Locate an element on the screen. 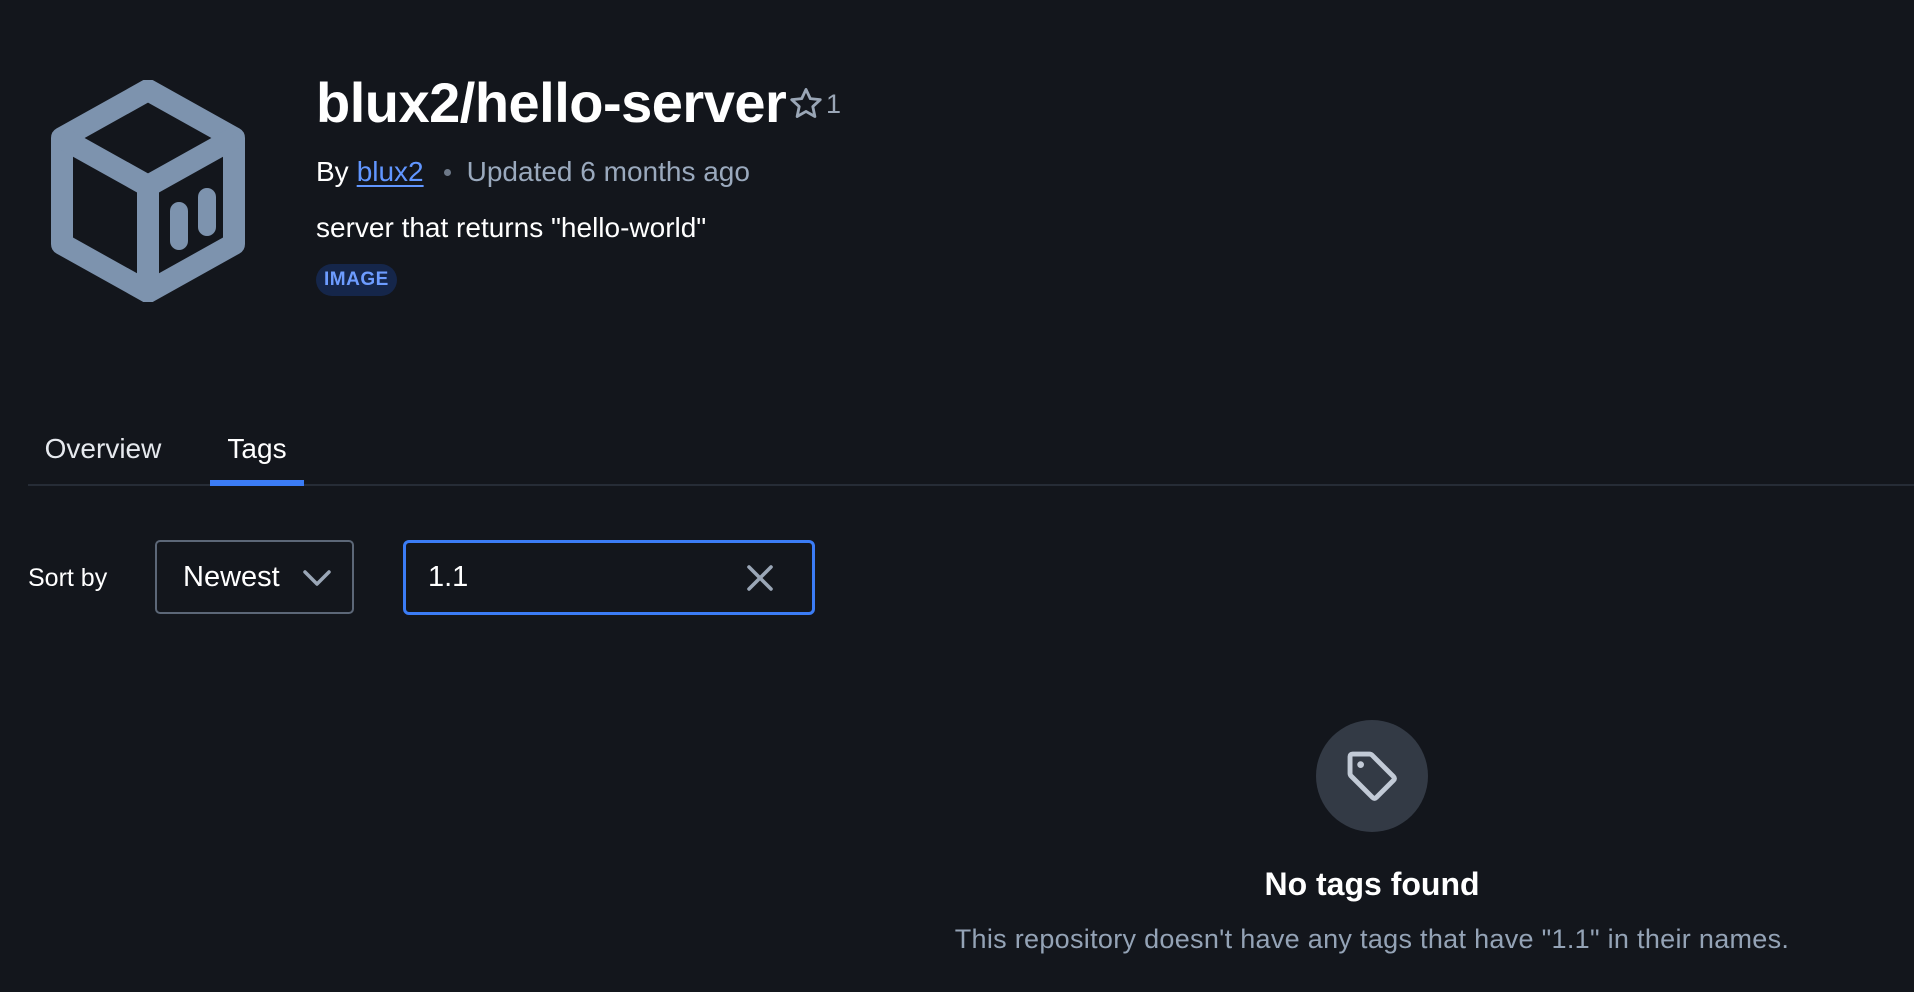  updated-time: Updated 6 months ago is located at coordinates (608, 171).